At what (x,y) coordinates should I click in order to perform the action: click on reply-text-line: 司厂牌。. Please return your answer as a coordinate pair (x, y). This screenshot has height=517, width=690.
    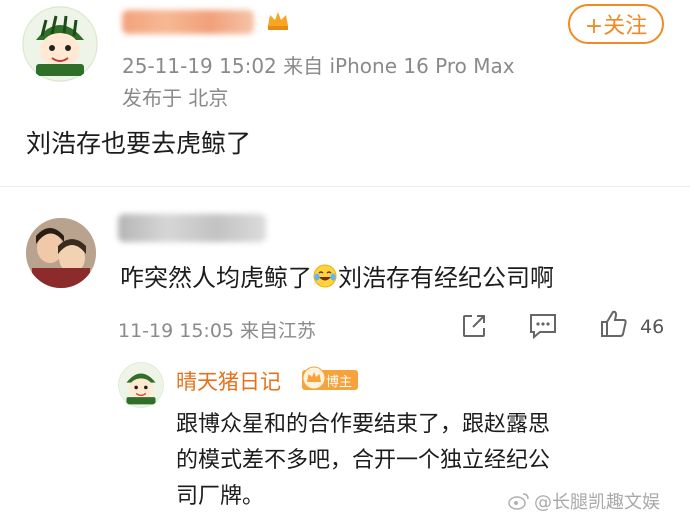
    Looking at the image, I should click on (220, 496).